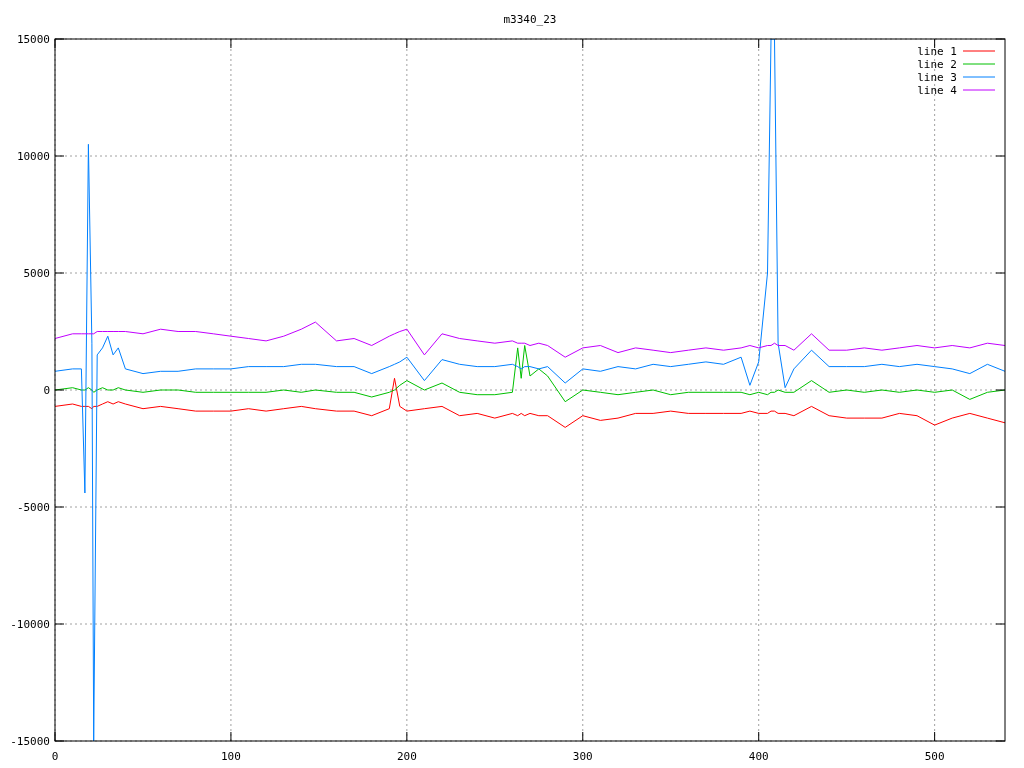 This screenshot has width=1024, height=768. What do you see at coordinates (46, 390) in the screenshot?
I see `y-tick-label: 0` at bounding box center [46, 390].